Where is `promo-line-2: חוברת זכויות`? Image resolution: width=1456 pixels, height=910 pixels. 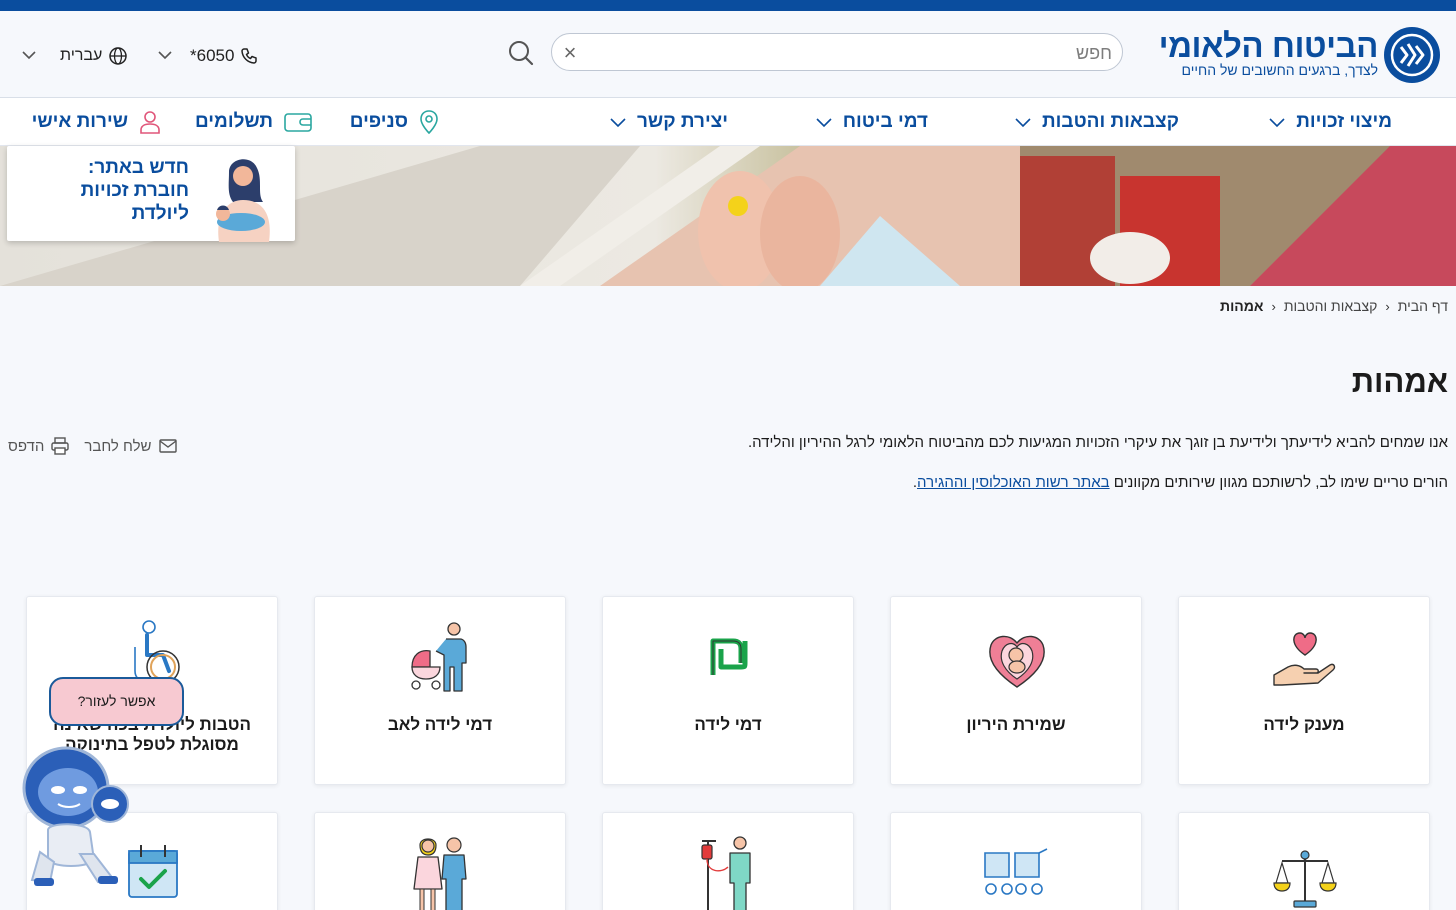
promo-line-2: חוברת זכויות is located at coordinates (134, 190).